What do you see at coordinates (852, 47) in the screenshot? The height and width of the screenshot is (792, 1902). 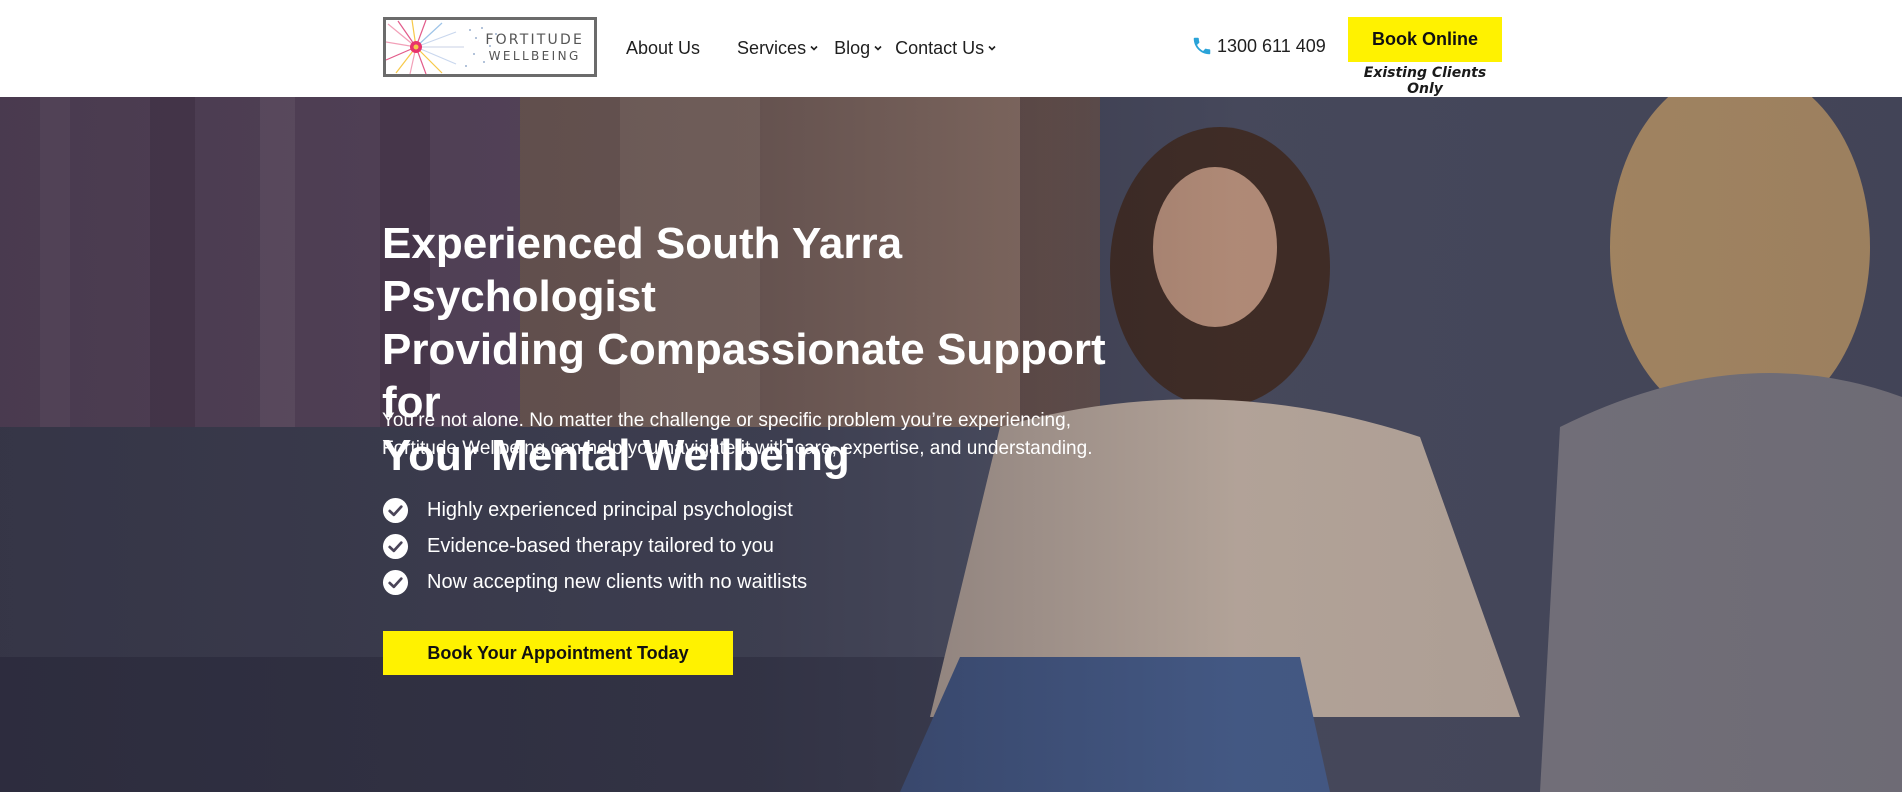 I see `nav-label: Blog` at bounding box center [852, 47].